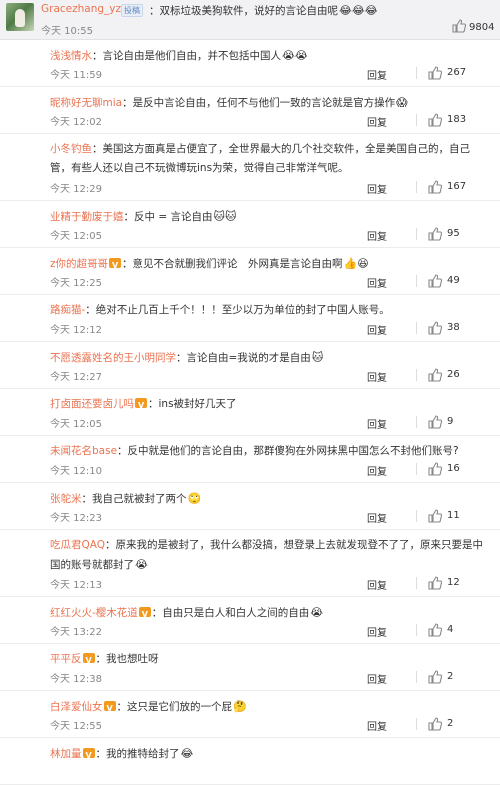  What do you see at coordinates (76, 377) in the screenshot?
I see `reply-time: 今天 12:27` at bounding box center [76, 377].